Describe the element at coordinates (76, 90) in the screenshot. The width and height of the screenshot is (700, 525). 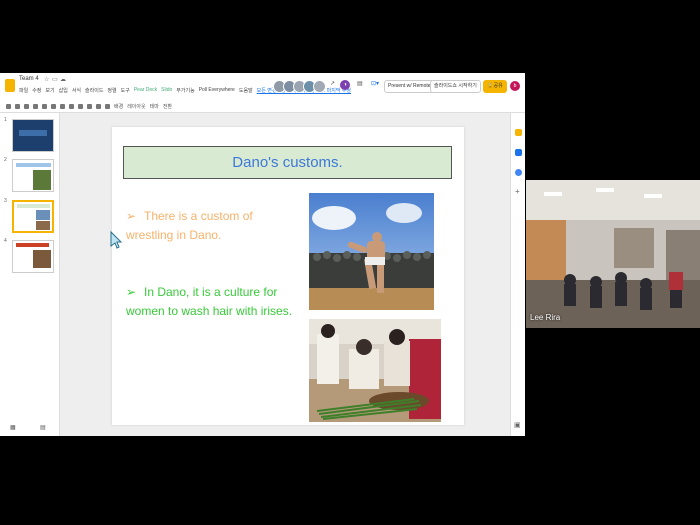
I see `menu-format: 서식` at that location.